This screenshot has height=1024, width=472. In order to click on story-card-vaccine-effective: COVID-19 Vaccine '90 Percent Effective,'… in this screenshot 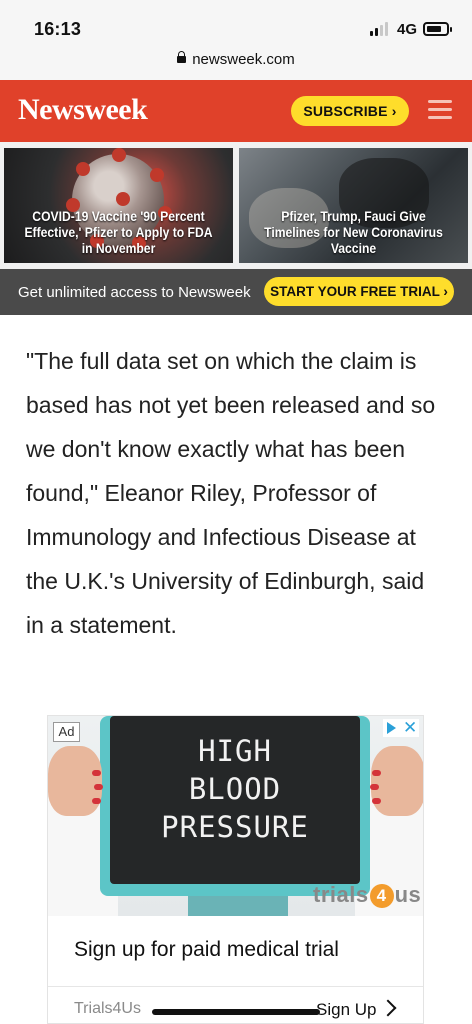, I will do `click(118, 205)`.